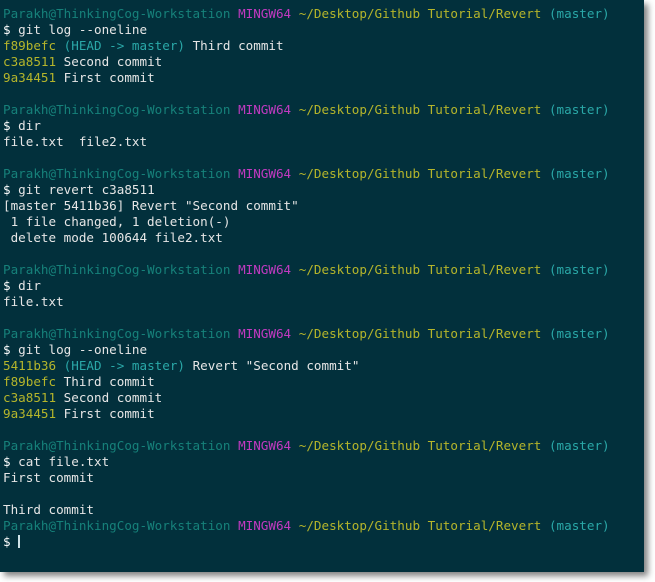  Describe the element at coordinates (323, 142) in the screenshot. I see `output-line: file.txt file2.txt` at that location.